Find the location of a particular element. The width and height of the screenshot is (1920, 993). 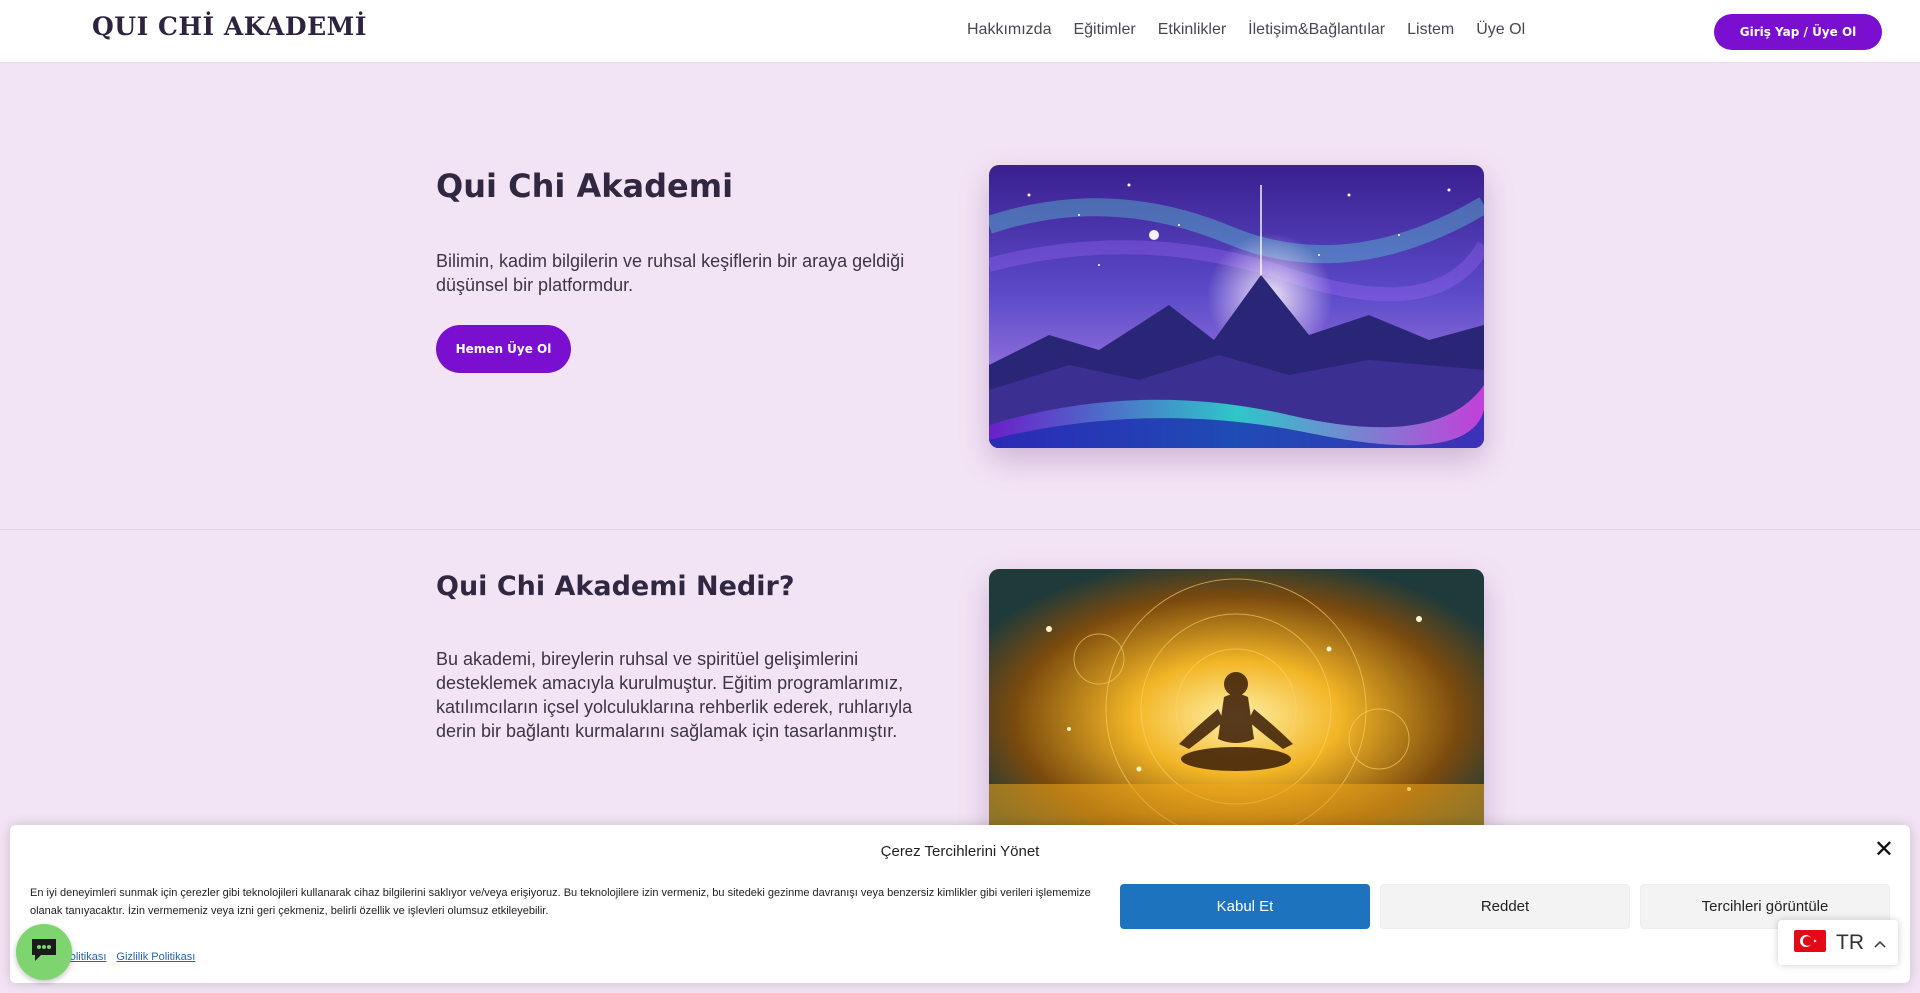

chevron-up-icon is located at coordinates (1880, 942).